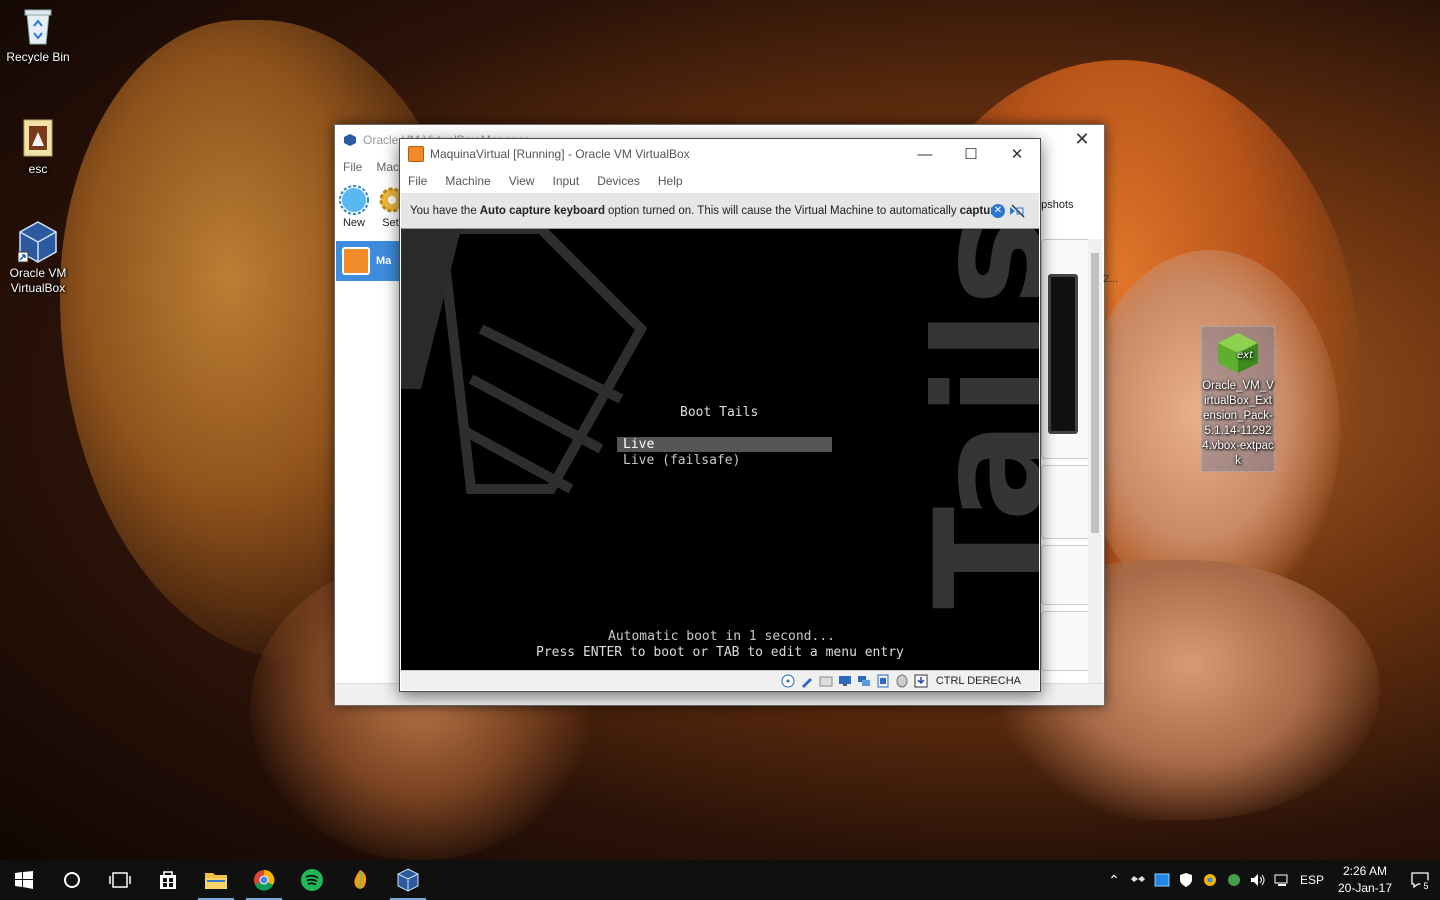 The image size is (1440, 900). I want to click on menu-machine: Machine, so click(467, 181).